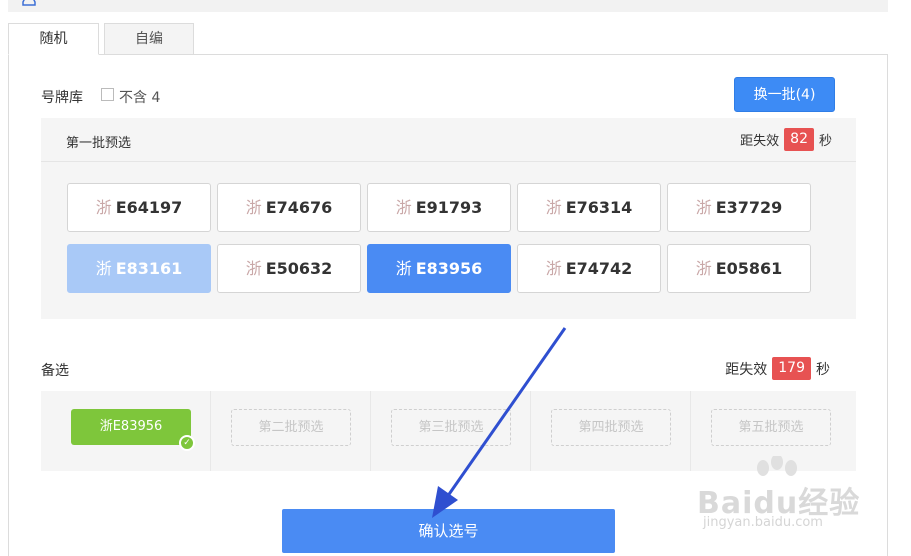 The height and width of the screenshot is (556, 911). I want to click on swap-batch-button: 换一批(4), so click(784, 94).